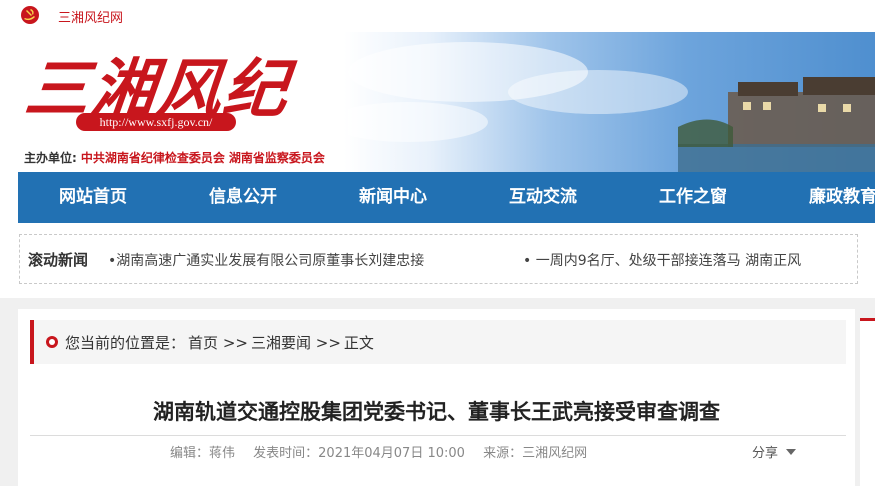  Describe the element at coordinates (50, 158) in the screenshot. I see `sponsor-label: 主办单位:` at that location.